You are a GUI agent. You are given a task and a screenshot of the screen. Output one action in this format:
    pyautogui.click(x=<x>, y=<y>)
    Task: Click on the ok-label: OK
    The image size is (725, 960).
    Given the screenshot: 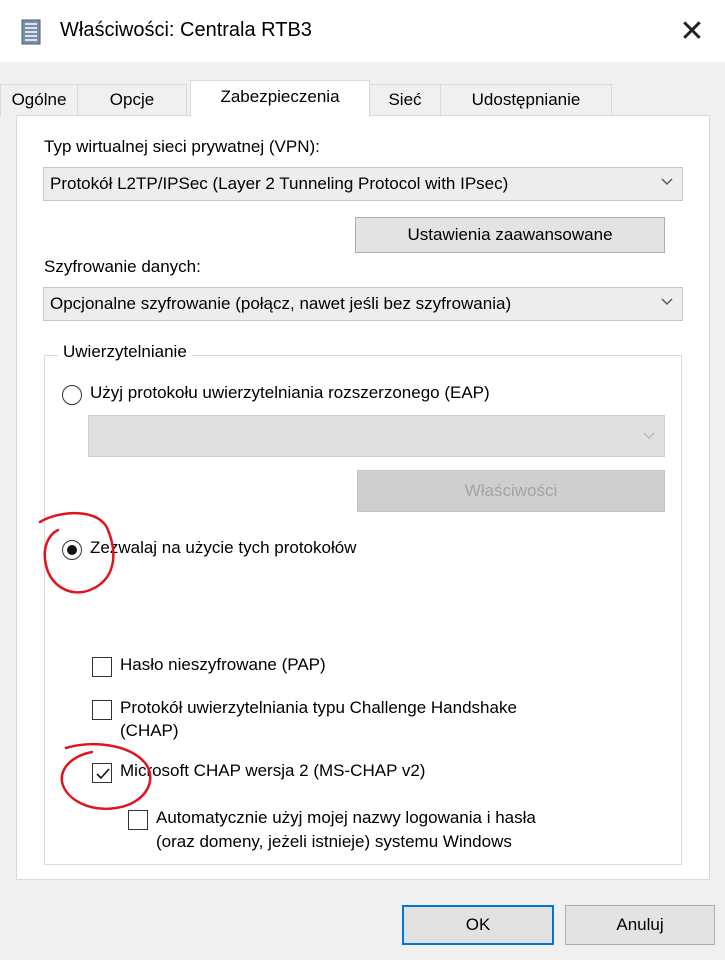 What is the action you would take?
    pyautogui.click(x=478, y=924)
    